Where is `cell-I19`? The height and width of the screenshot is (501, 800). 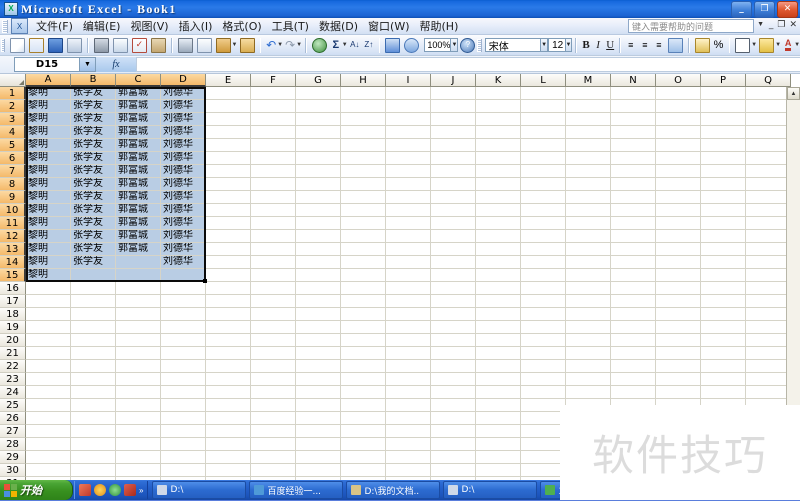 cell-I19 is located at coordinates (408, 327).